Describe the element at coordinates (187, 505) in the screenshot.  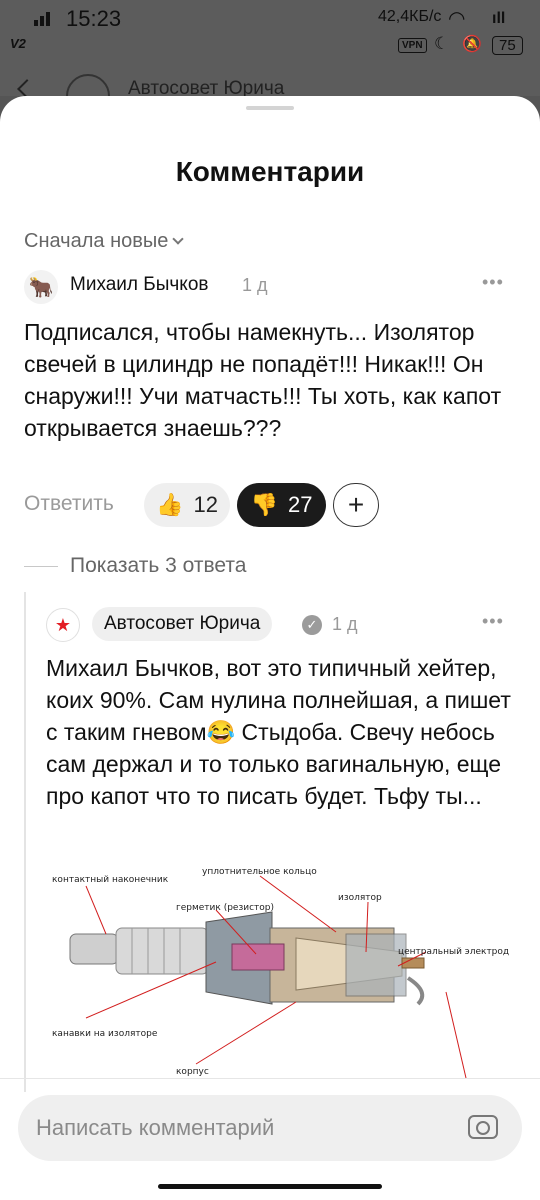
I see `like-button: 👍 12` at that location.